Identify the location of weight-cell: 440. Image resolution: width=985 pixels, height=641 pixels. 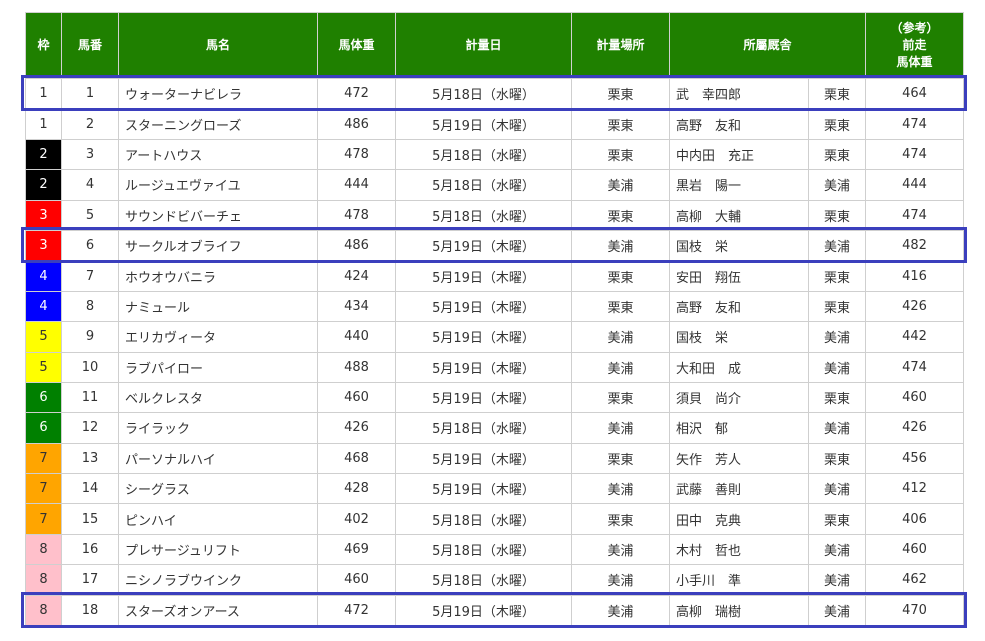
(356, 337).